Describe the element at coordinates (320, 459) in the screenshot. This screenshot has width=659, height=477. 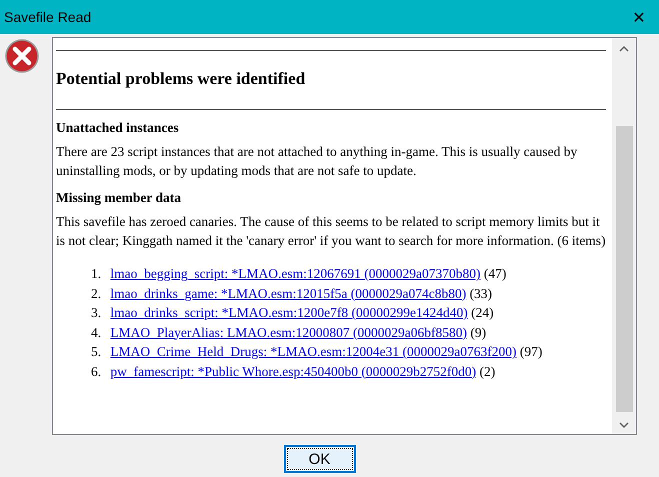
I see `ok-button: OK` at that location.